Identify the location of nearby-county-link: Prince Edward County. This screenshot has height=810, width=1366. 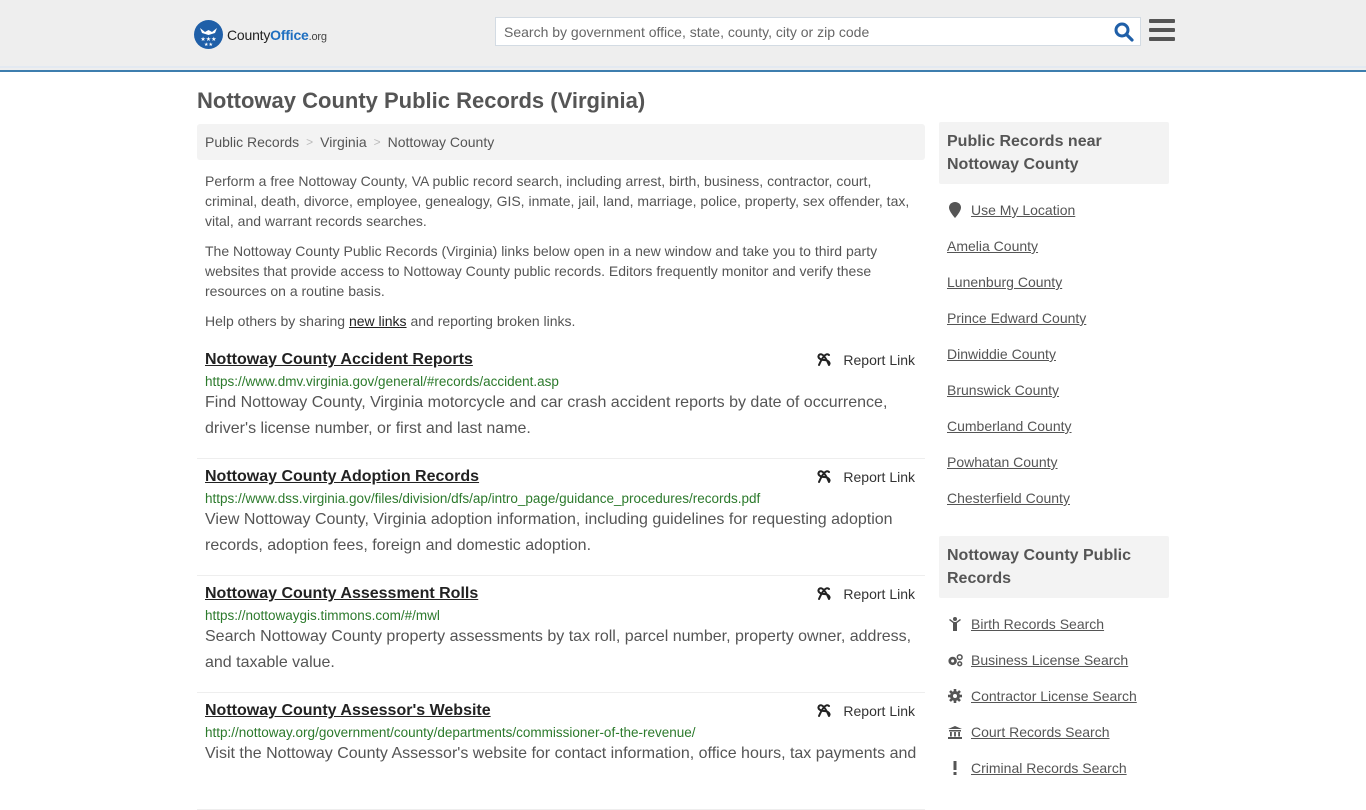
(1016, 318).